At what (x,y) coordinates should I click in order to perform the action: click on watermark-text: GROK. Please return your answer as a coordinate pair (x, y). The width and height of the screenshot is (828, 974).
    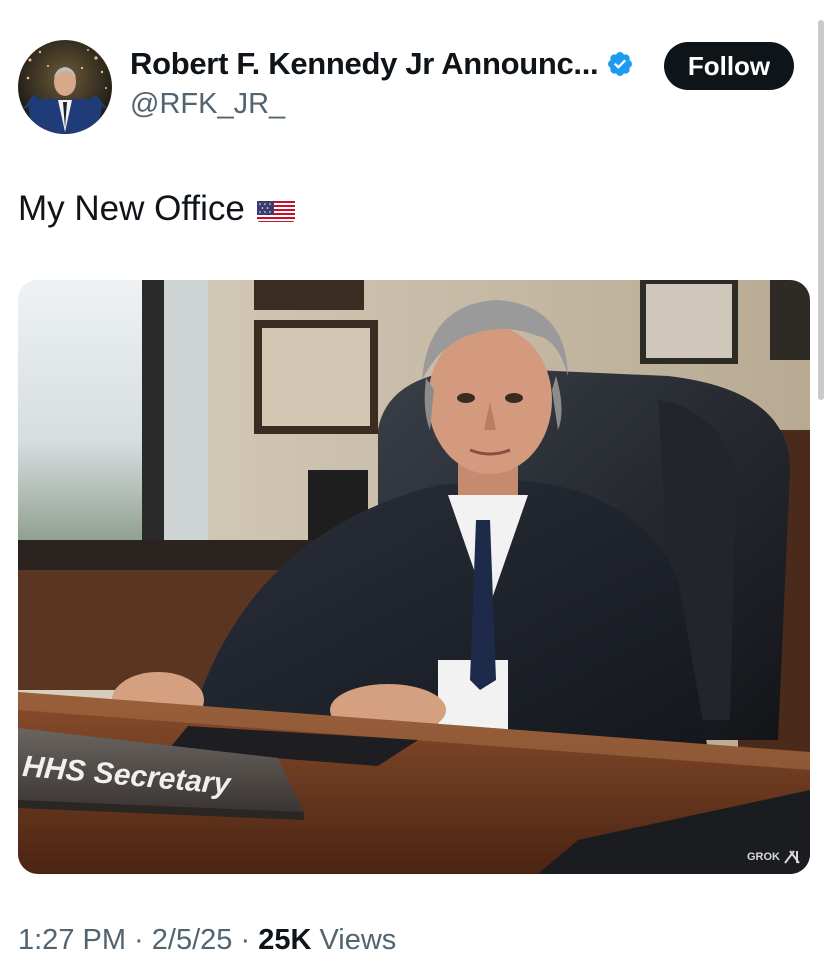
    Looking at the image, I should click on (763, 857).